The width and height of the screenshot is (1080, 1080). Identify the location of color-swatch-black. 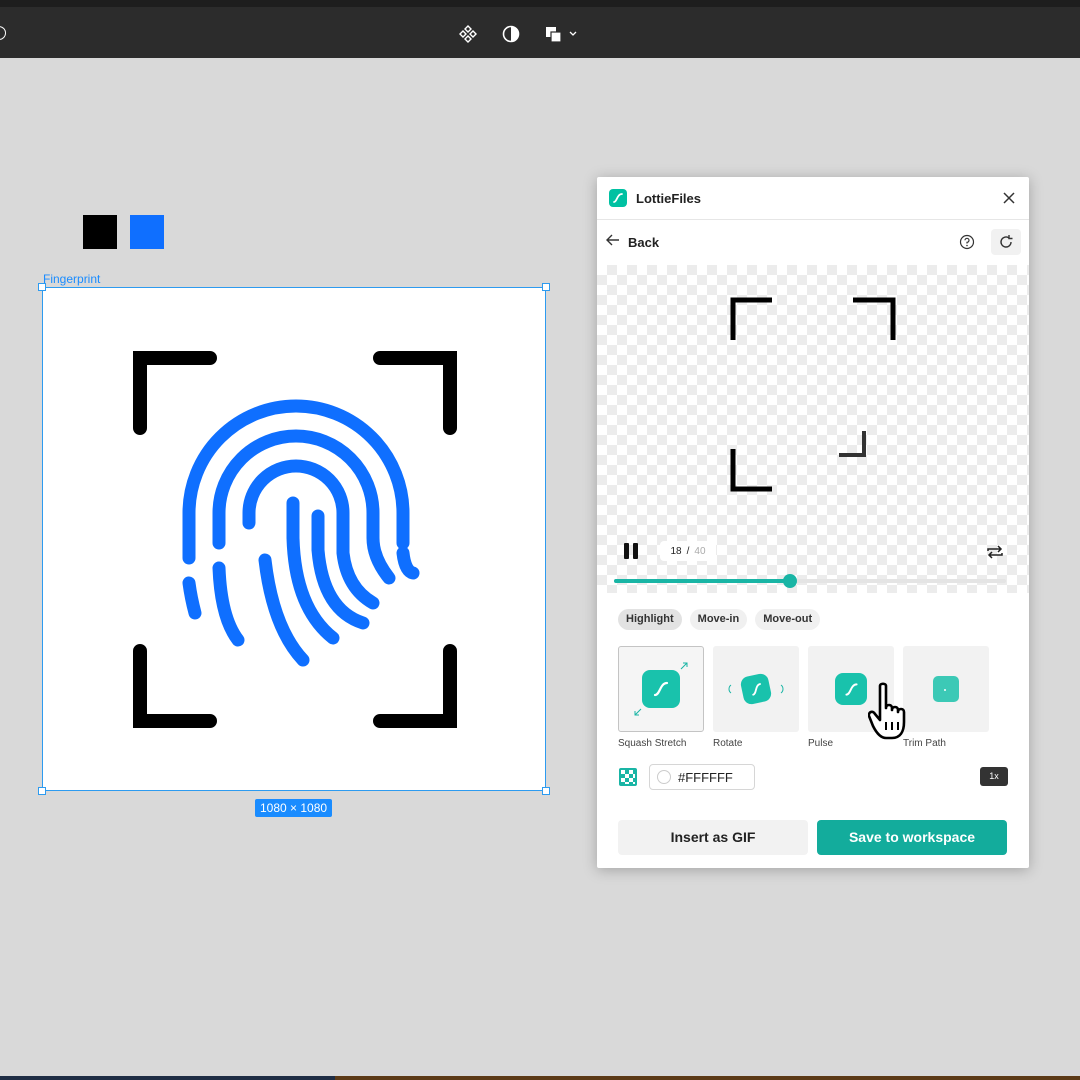
(100, 232).